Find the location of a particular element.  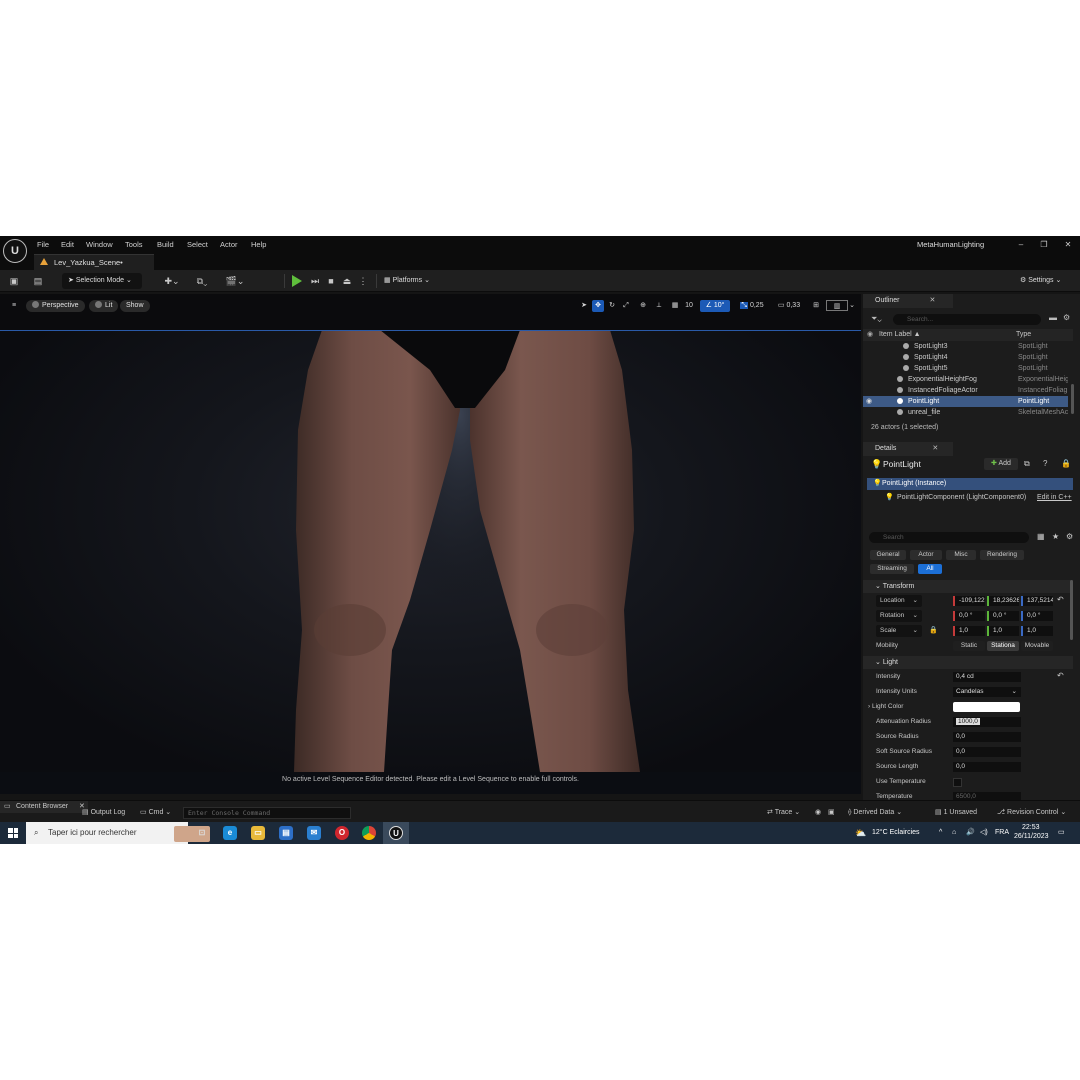

weather-text: 12°C Eclaircies is located at coordinates (896, 833).